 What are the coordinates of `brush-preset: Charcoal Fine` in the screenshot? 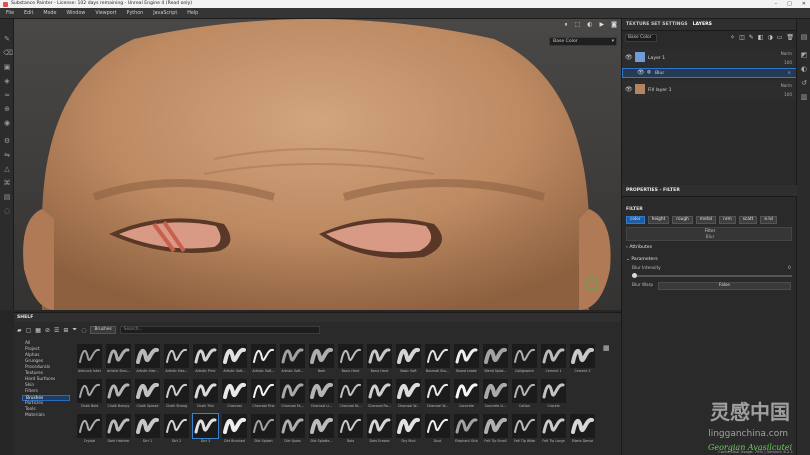 It's located at (263, 395).